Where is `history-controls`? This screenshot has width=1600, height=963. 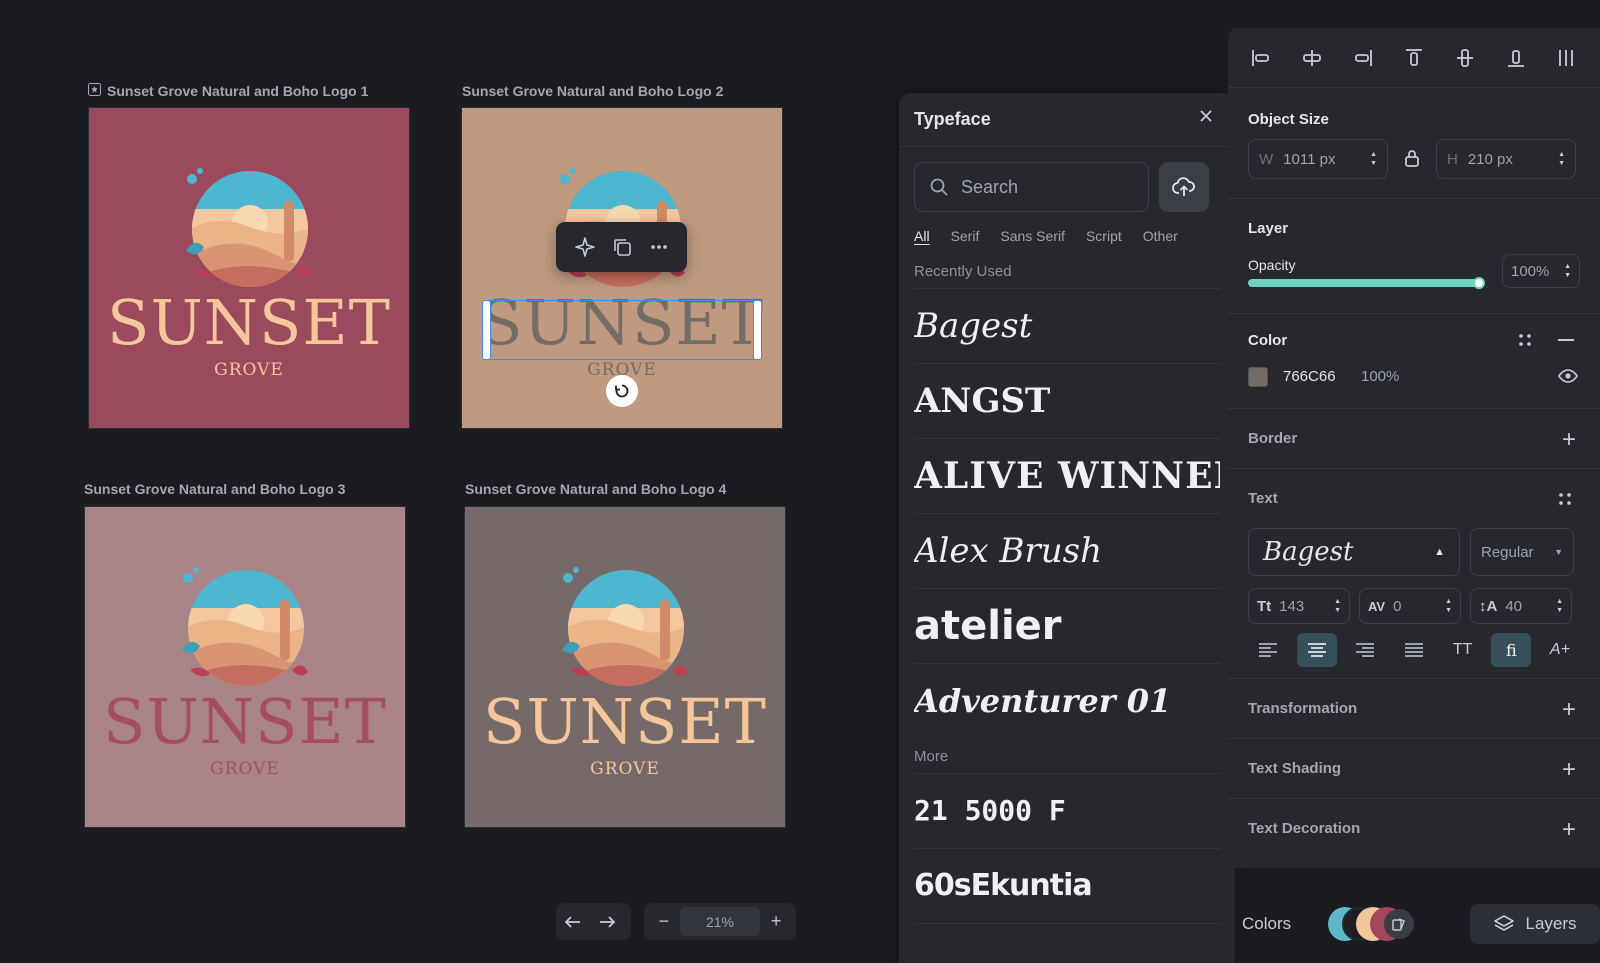 history-controls is located at coordinates (593, 921).